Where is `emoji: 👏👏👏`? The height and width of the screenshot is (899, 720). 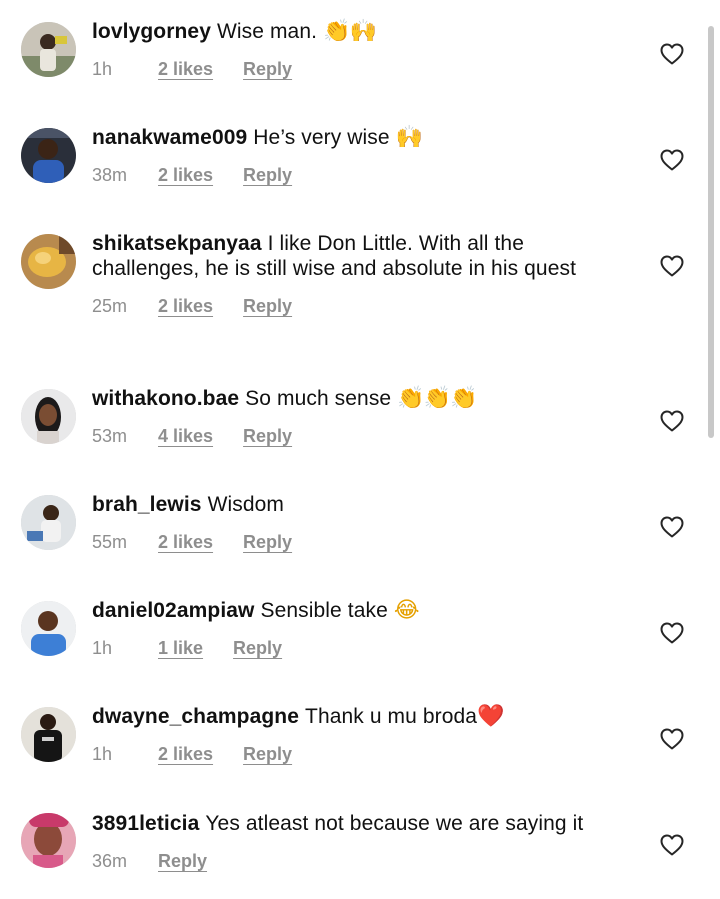
emoji: 👏👏👏 is located at coordinates (437, 398).